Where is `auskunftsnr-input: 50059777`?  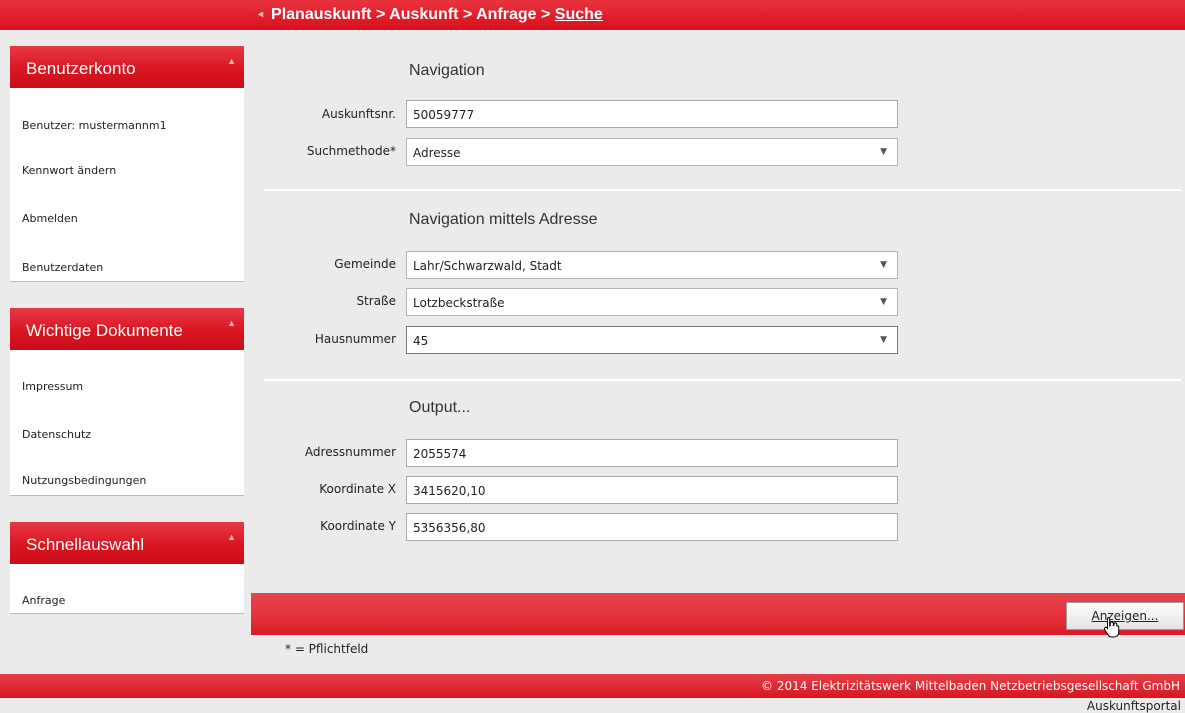
auskunftsnr-input: 50059777 is located at coordinates (652, 114).